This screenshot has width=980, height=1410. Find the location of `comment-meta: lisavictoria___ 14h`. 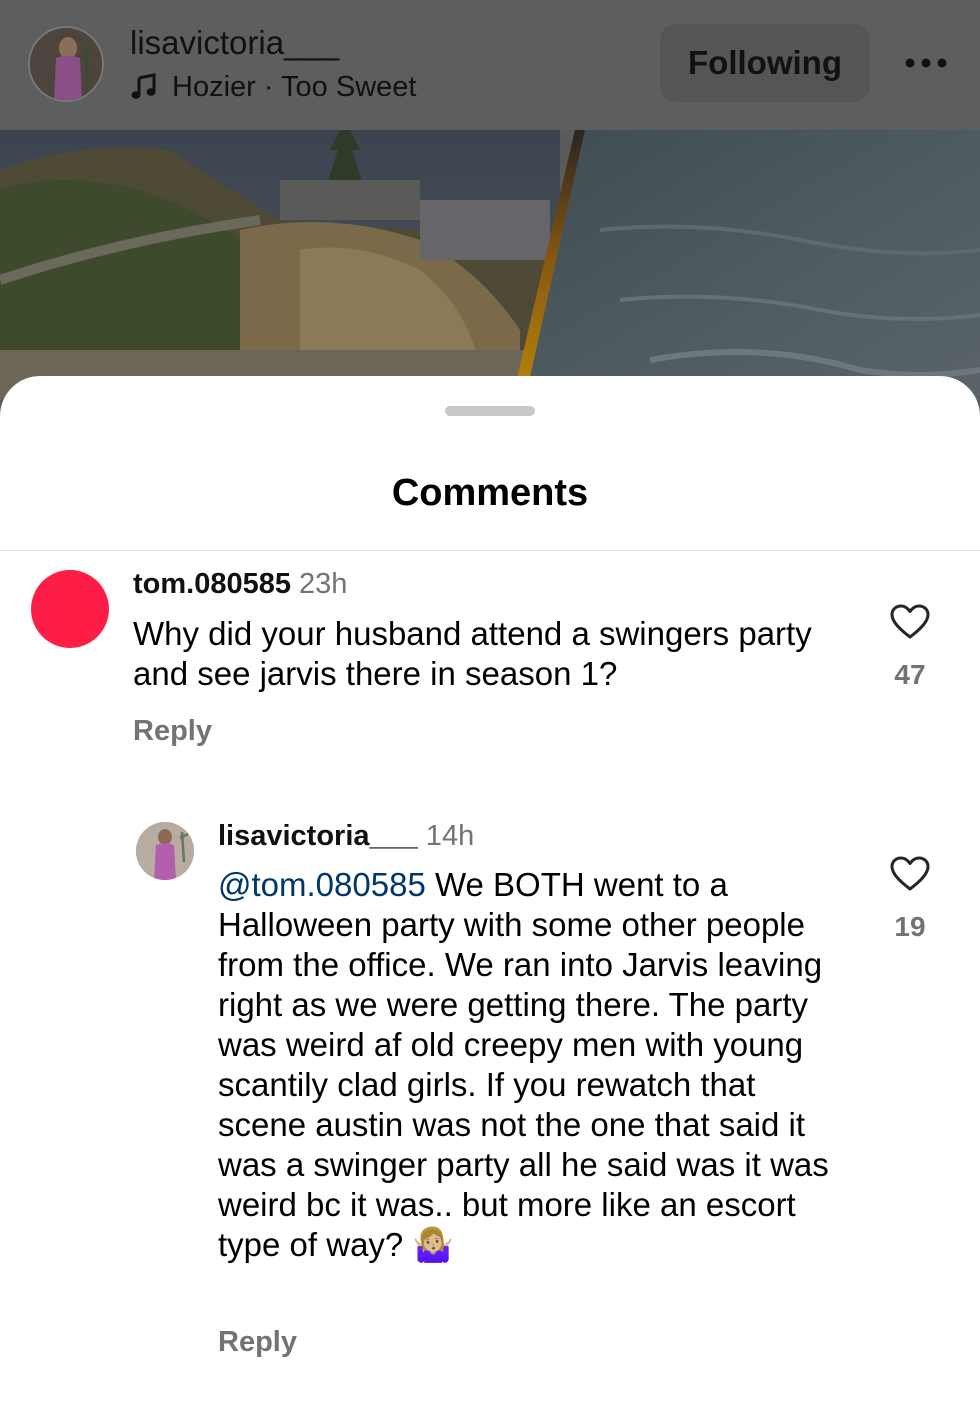

comment-meta: lisavictoria___ 14h is located at coordinates (346, 836).